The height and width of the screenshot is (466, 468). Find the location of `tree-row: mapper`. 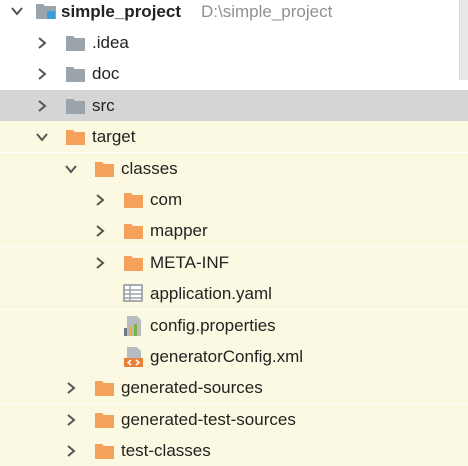

tree-row: mapper is located at coordinates (234, 231).